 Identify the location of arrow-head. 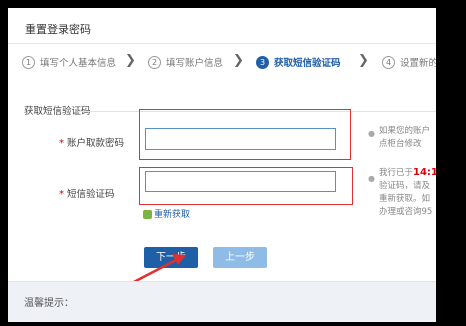
(179, 259).